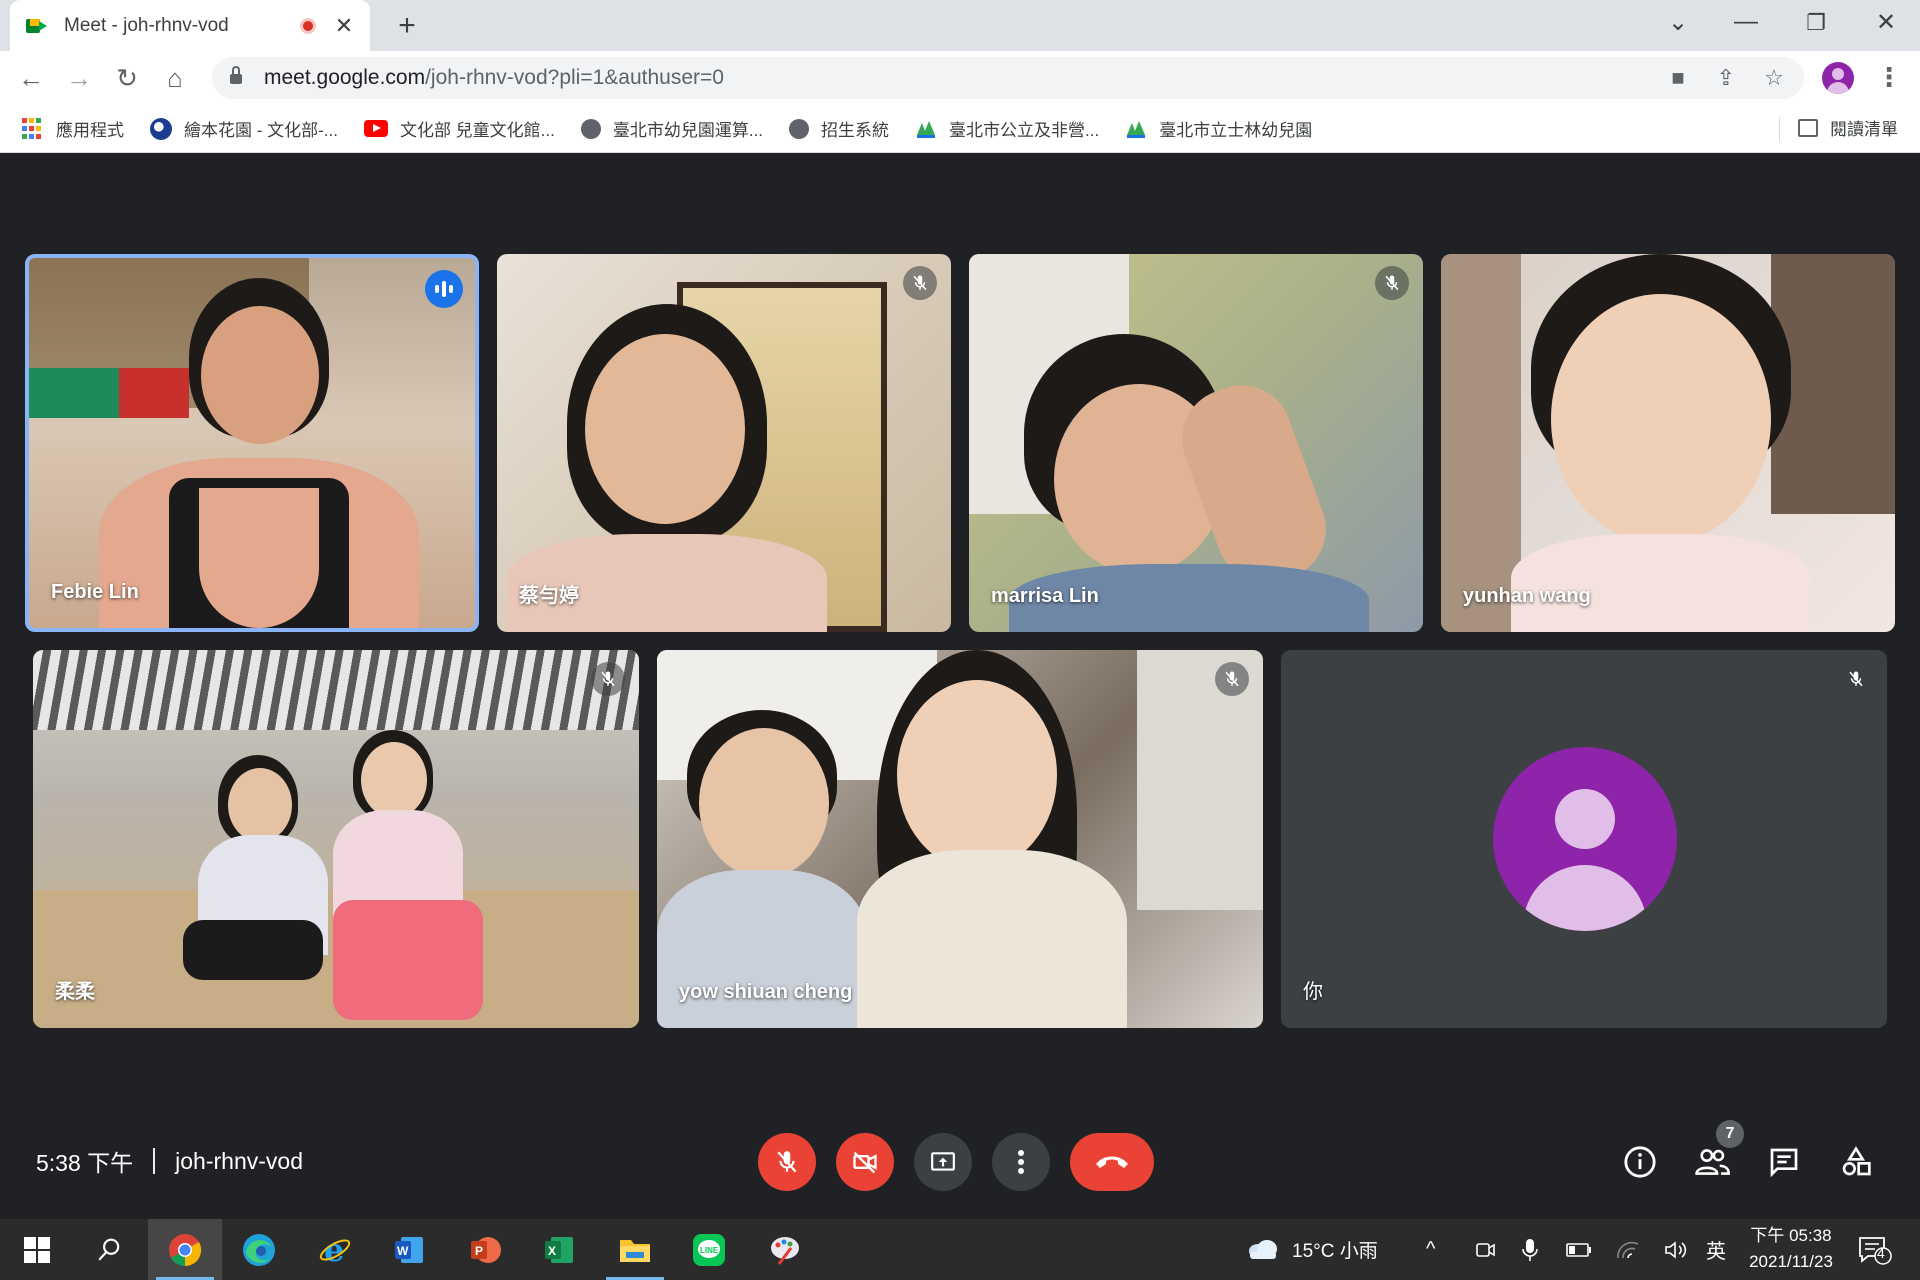 The height and width of the screenshot is (1280, 1920). Describe the element at coordinates (31, 78) in the screenshot. I see `back-icon: ←` at that location.